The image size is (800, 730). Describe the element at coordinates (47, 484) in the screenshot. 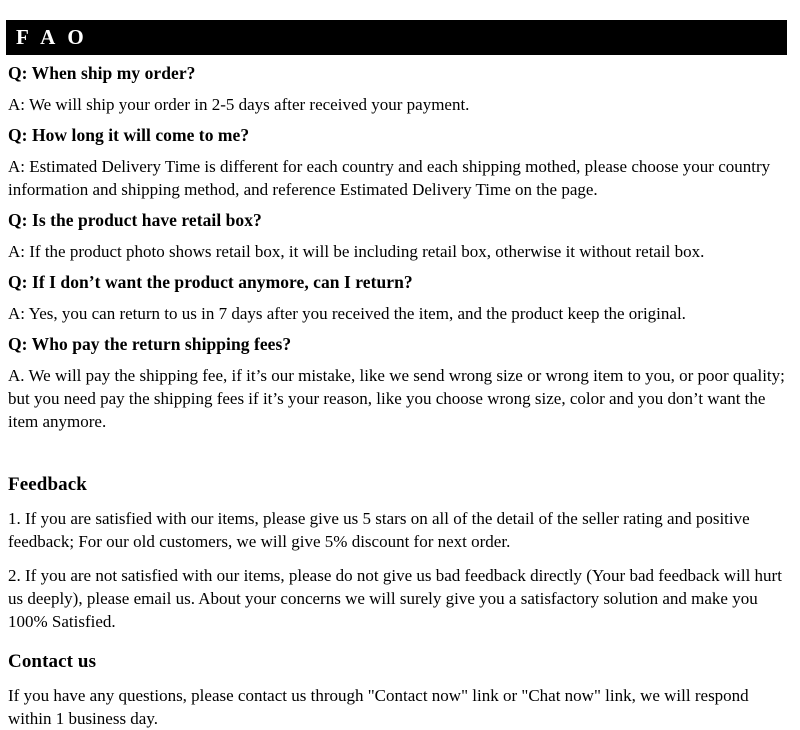

I see `feedback-heading: Feedback` at that location.